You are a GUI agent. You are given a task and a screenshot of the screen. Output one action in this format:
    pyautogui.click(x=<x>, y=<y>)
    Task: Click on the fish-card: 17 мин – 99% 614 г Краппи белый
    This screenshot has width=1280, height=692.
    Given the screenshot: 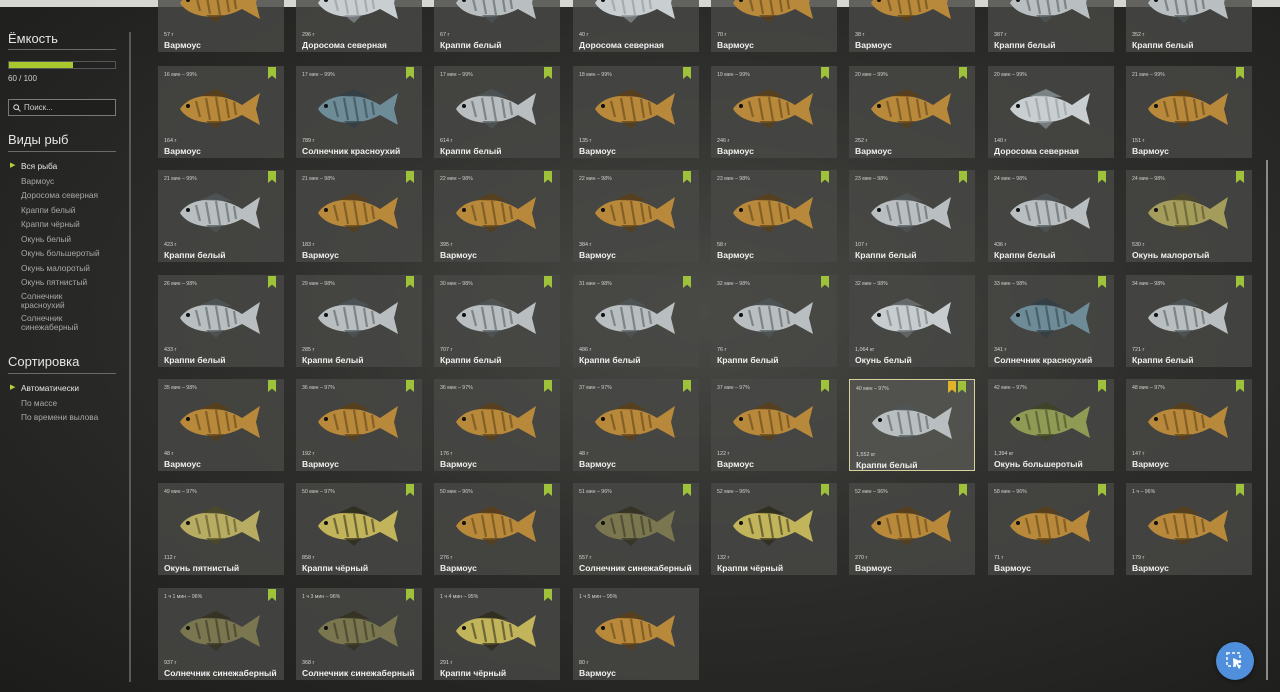 What is the action you would take?
    pyautogui.click(x=497, y=112)
    